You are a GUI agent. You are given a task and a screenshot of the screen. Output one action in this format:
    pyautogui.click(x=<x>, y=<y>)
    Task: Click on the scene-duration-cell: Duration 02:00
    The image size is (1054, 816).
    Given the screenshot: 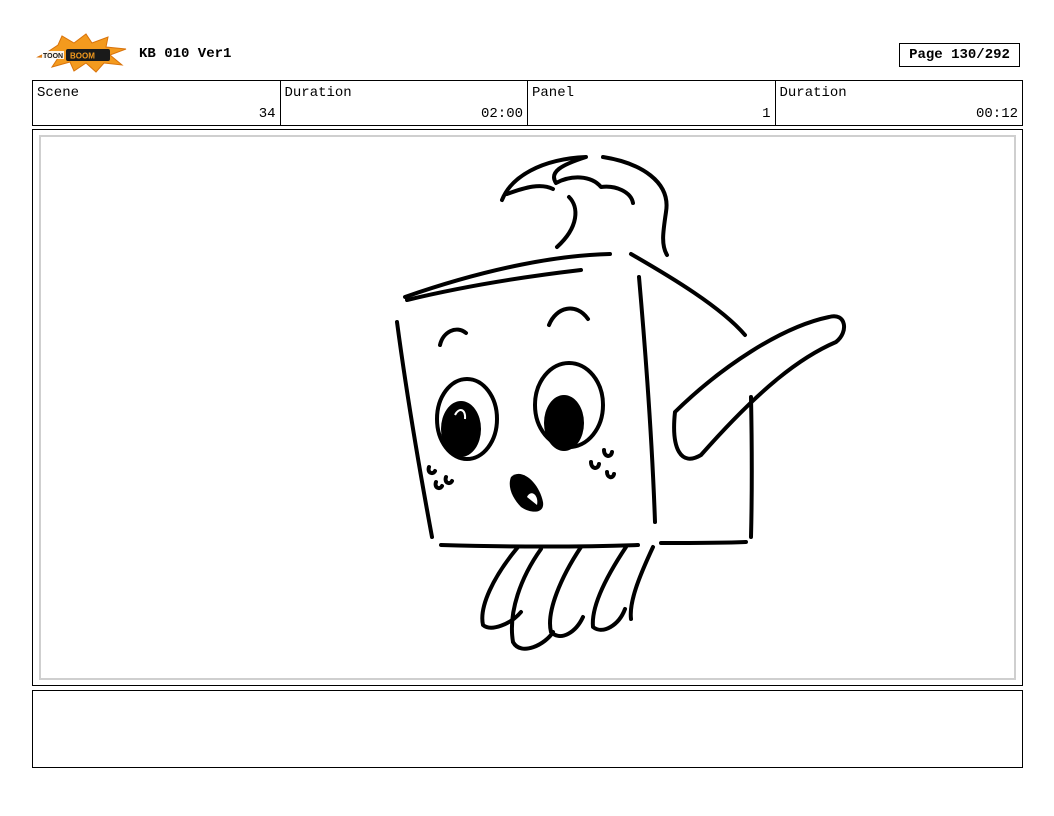 What is the action you would take?
    pyautogui.click(x=404, y=103)
    